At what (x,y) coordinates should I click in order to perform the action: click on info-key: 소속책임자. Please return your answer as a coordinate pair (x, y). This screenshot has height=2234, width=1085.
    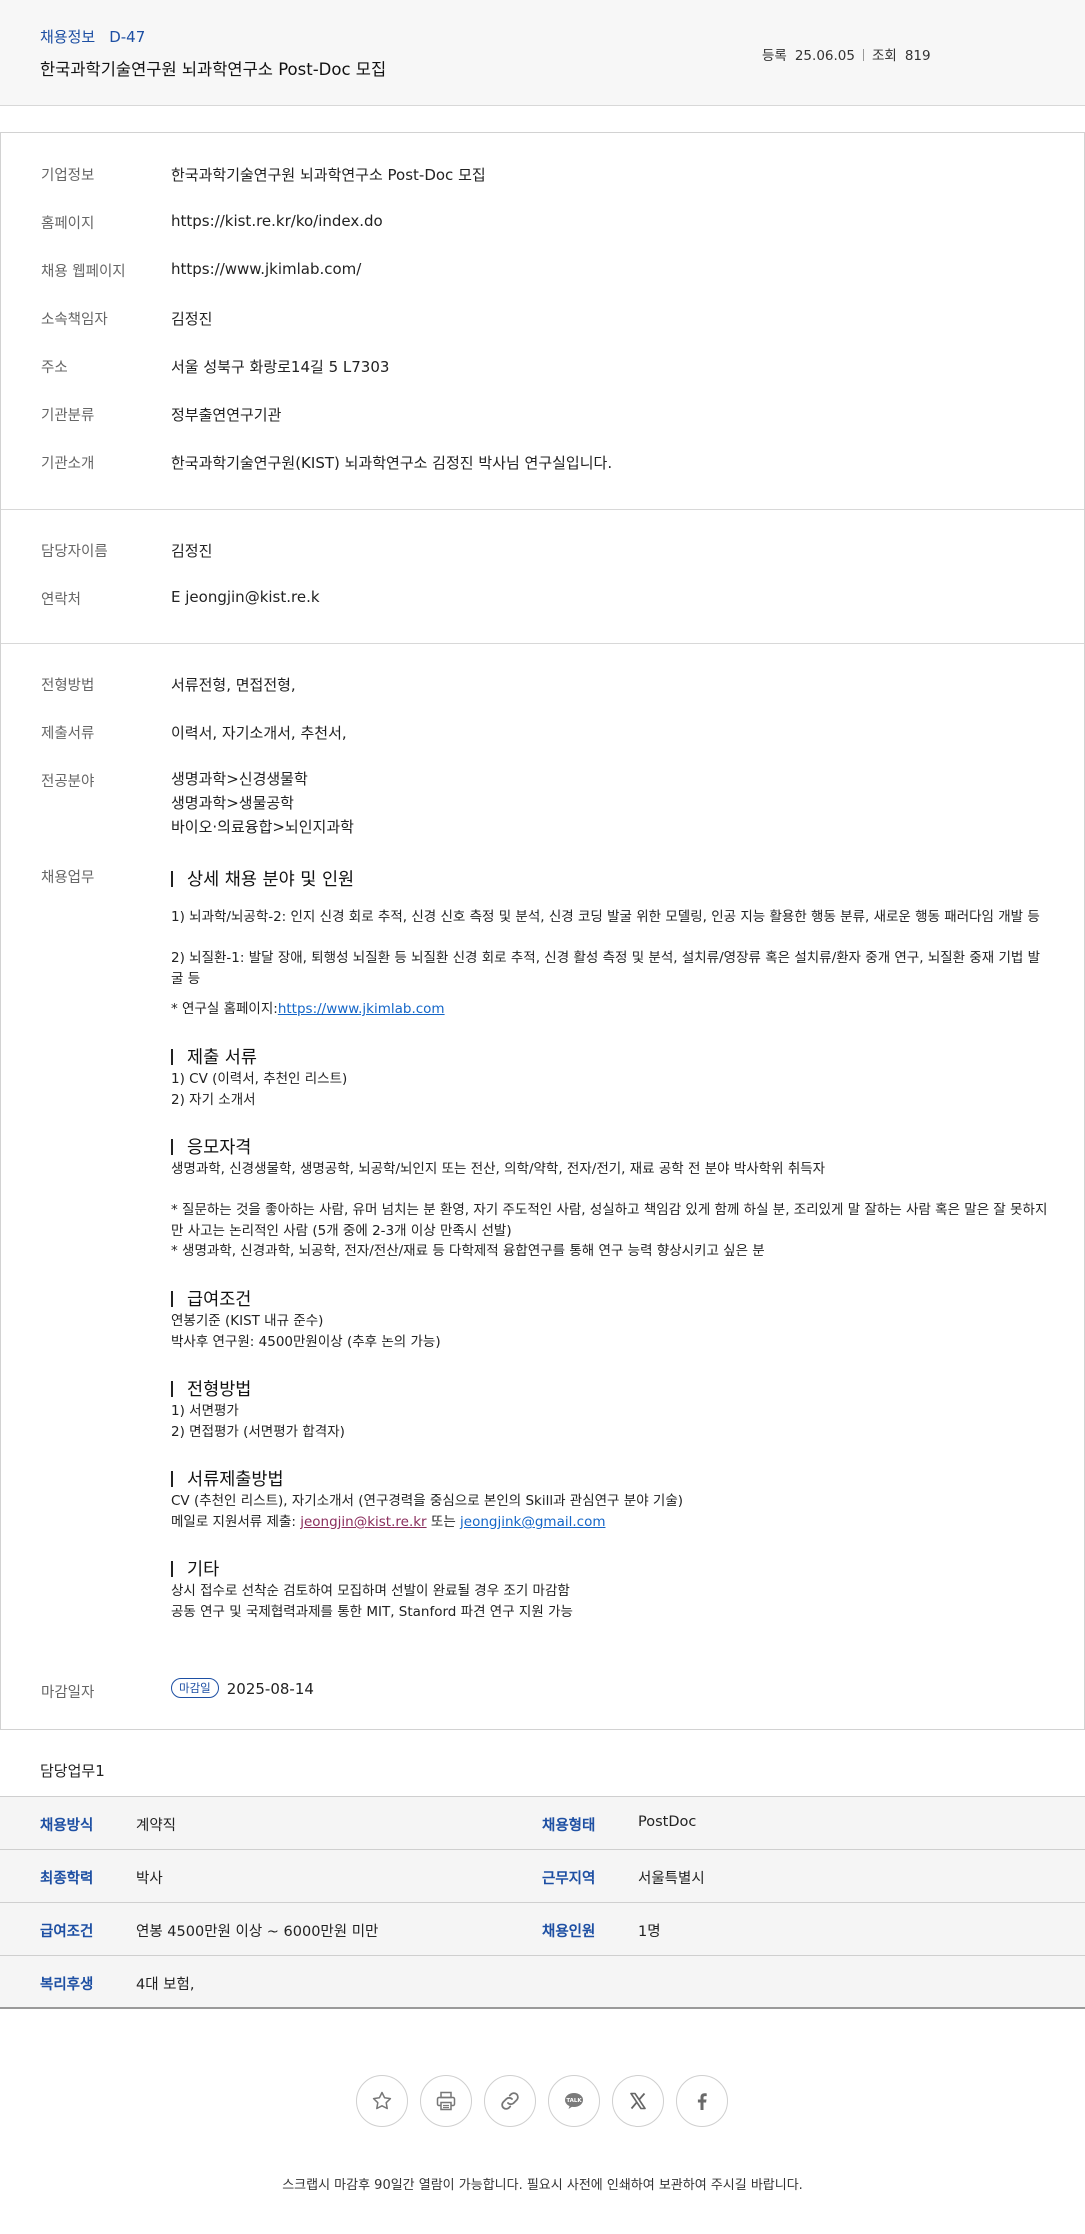
    Looking at the image, I should click on (74, 320).